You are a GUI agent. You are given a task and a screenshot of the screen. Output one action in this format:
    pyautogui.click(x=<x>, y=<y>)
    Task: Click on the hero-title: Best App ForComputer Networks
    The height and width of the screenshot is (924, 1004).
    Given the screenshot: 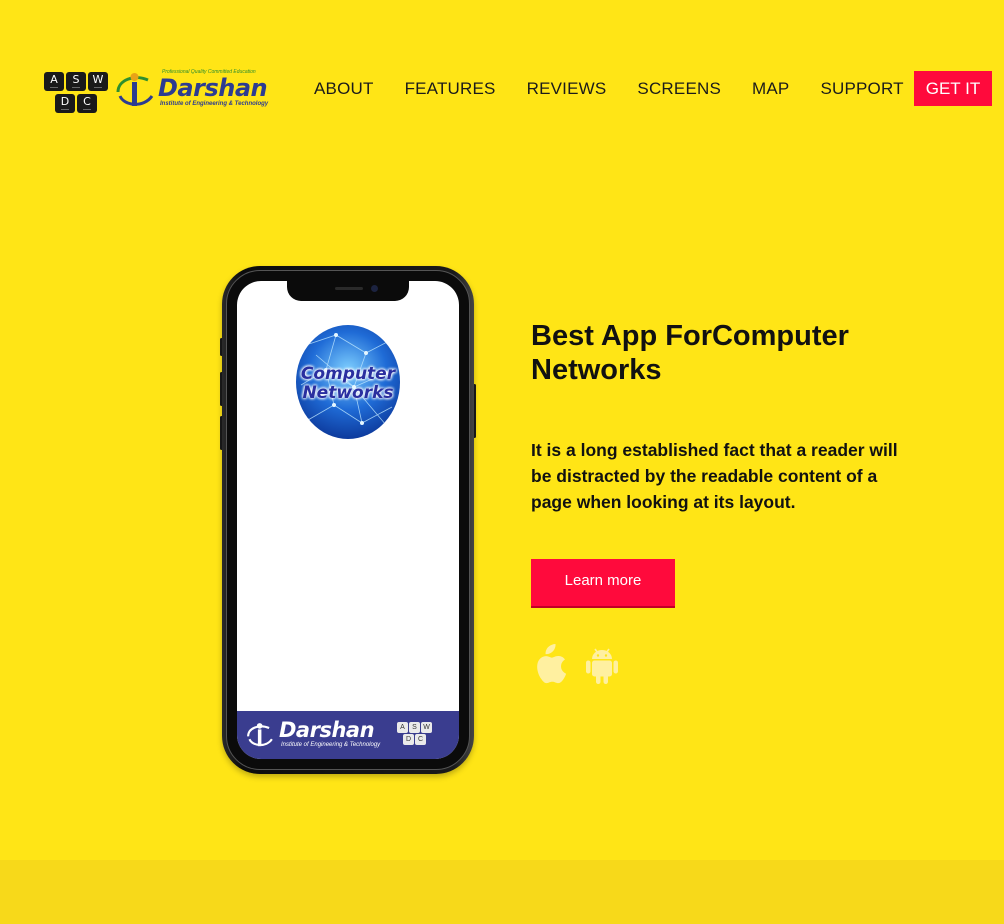 What is the action you would take?
    pyautogui.click(x=721, y=353)
    